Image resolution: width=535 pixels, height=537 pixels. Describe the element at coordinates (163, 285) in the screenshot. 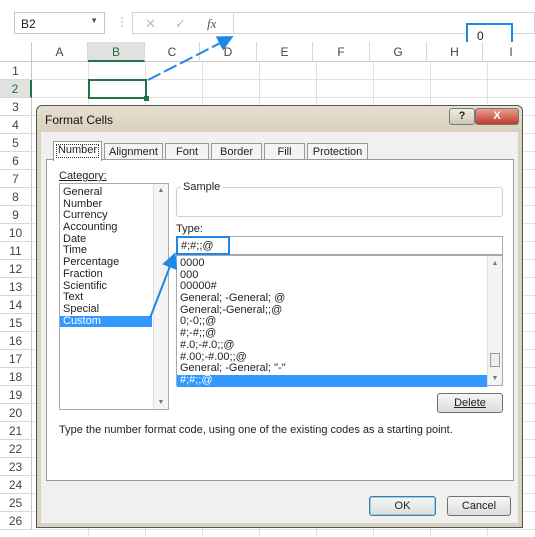

I see `arrow-custom-to-type` at that location.